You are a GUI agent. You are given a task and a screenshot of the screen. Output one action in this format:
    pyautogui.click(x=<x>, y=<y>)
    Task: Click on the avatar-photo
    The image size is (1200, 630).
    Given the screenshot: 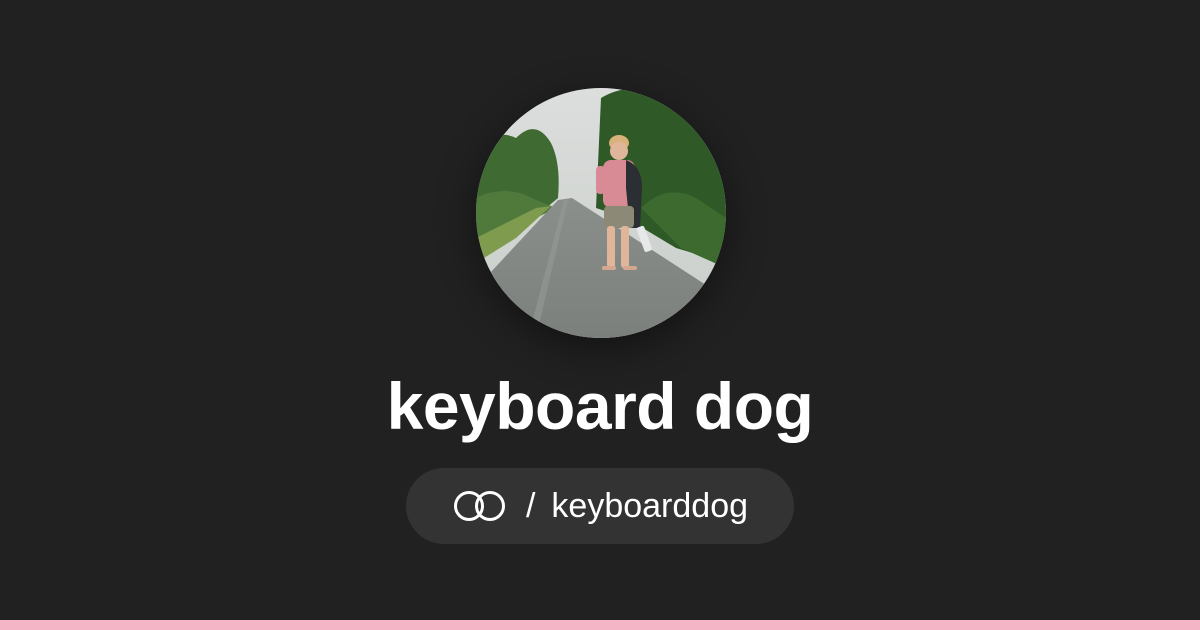 What is the action you would take?
    pyautogui.click(x=601, y=213)
    